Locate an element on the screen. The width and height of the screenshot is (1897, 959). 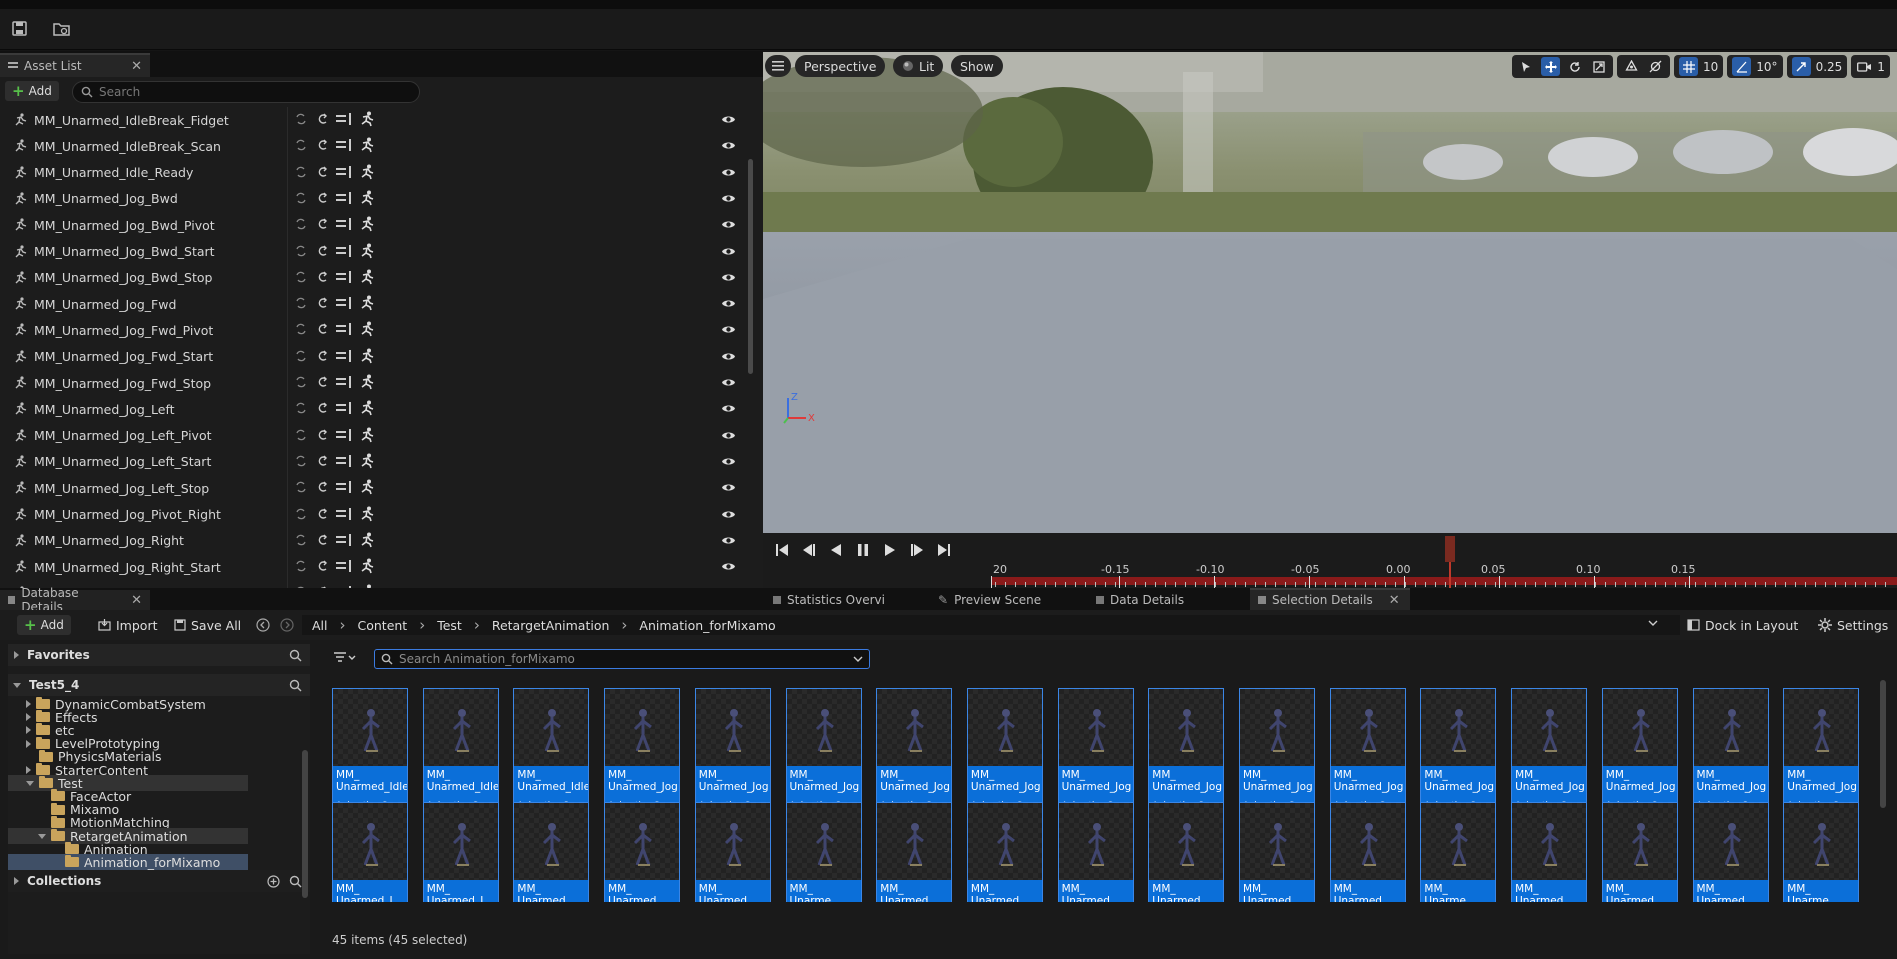
world-space-icon is located at coordinates (1631, 66).